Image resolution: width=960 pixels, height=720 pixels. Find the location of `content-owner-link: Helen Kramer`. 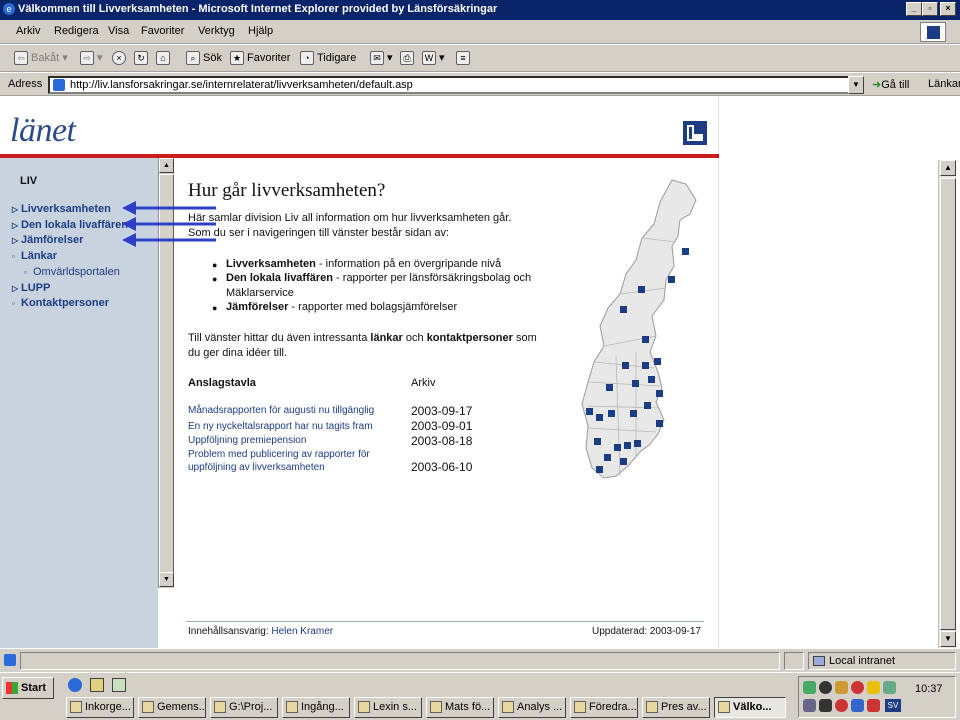

content-owner-link: Helen Kramer is located at coordinates (302, 631).